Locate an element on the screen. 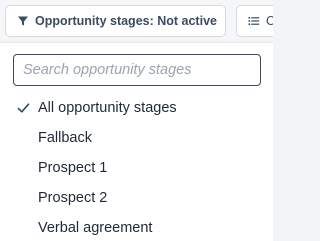 Image resolution: width=320 pixels, height=241 pixels. opportunity-stage-option: Fallback is located at coordinates (136, 138).